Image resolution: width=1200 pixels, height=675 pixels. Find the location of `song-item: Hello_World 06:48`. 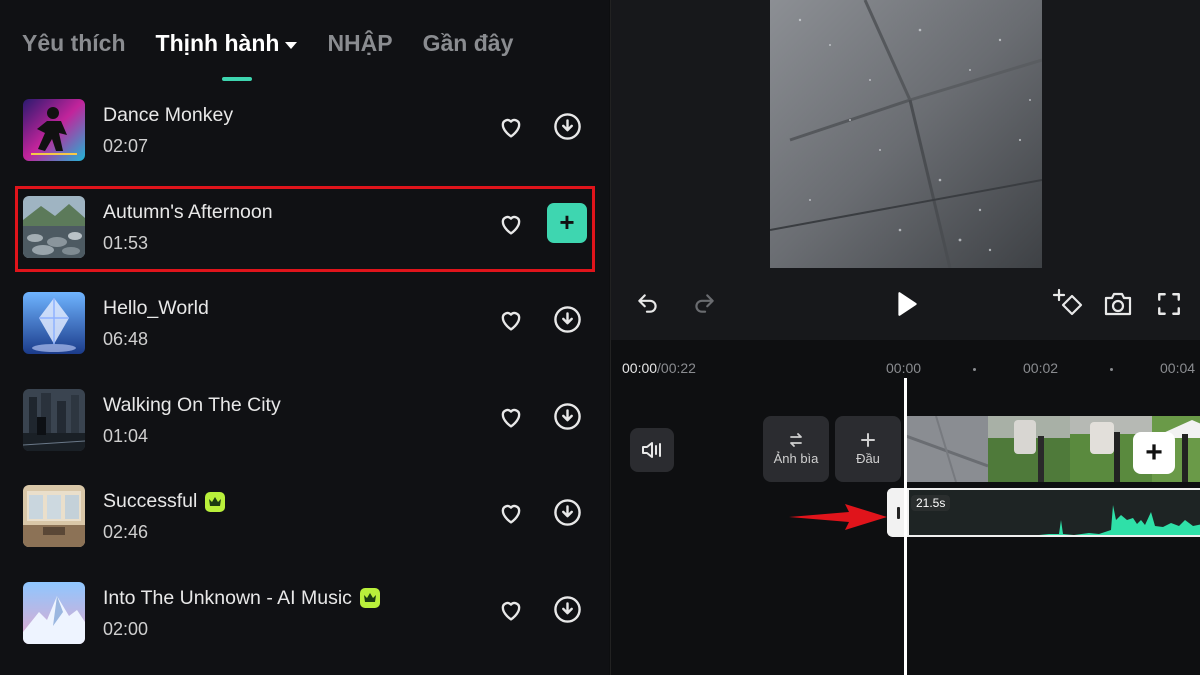

song-item: Hello_World 06:48 is located at coordinates (304, 337).